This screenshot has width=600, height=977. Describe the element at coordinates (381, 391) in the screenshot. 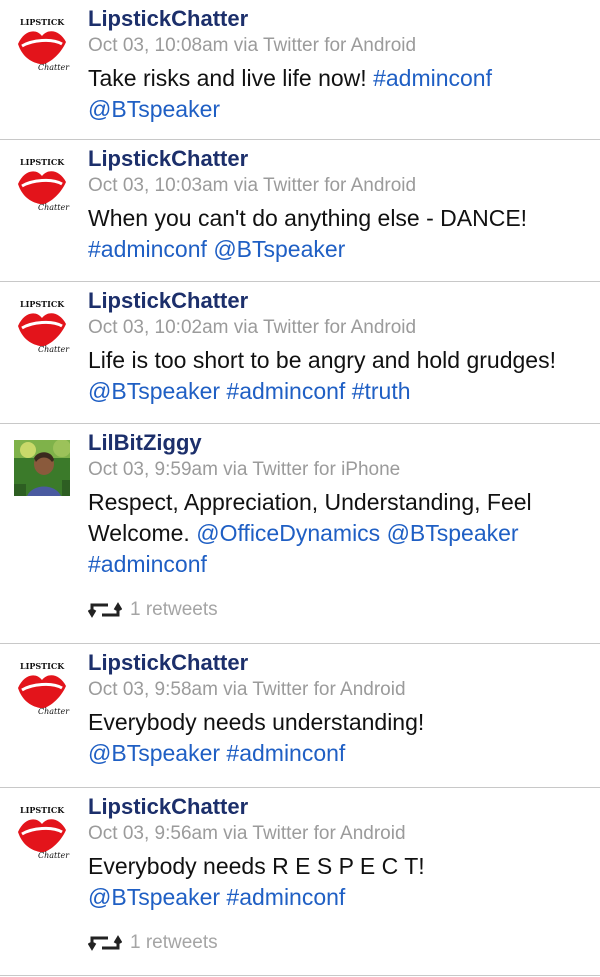

I see `hashtag-link: #truth` at that location.